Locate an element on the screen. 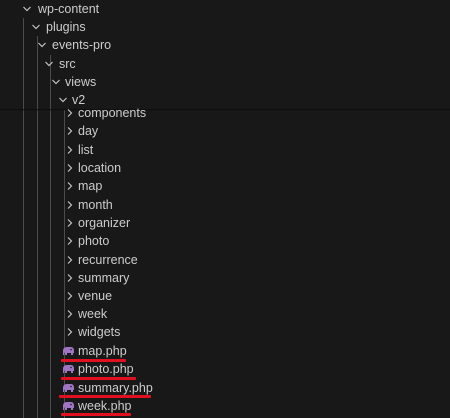 The width and height of the screenshot is (450, 418). tree-item-label: views is located at coordinates (81, 82).